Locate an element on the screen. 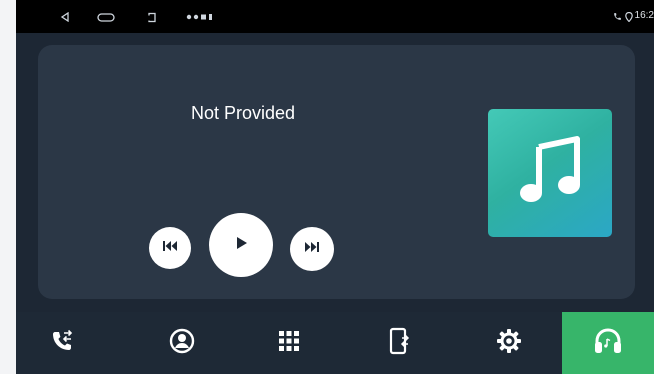 Image resolution: width=654 pixels, height=374 pixels. music-note-icon is located at coordinates (550, 173).